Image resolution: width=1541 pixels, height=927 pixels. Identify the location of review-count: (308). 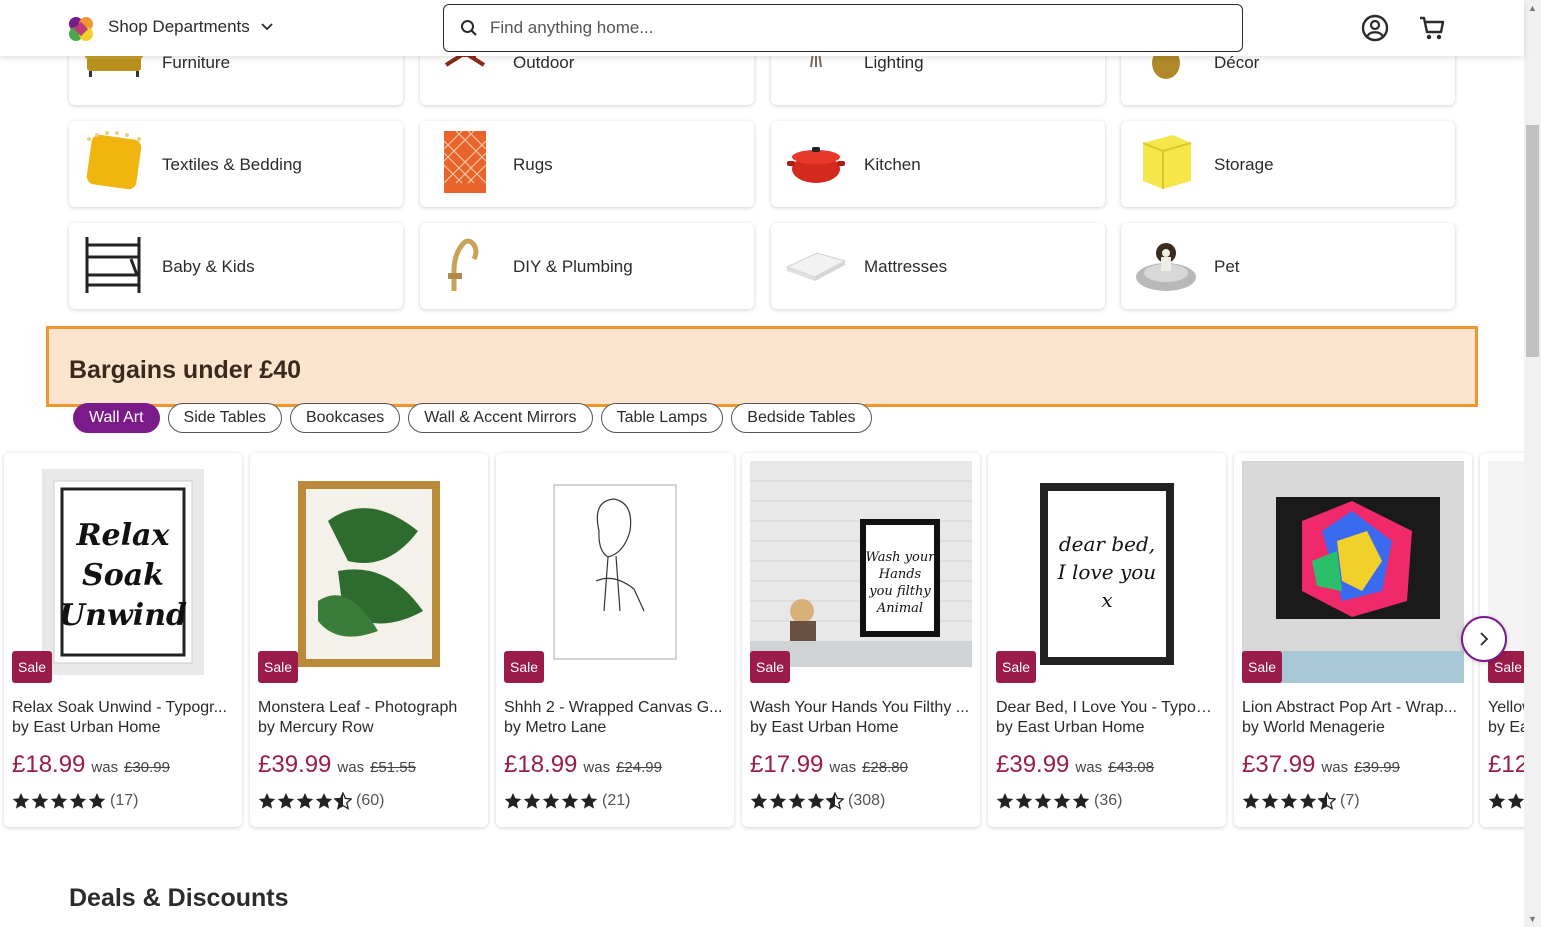
(867, 800).